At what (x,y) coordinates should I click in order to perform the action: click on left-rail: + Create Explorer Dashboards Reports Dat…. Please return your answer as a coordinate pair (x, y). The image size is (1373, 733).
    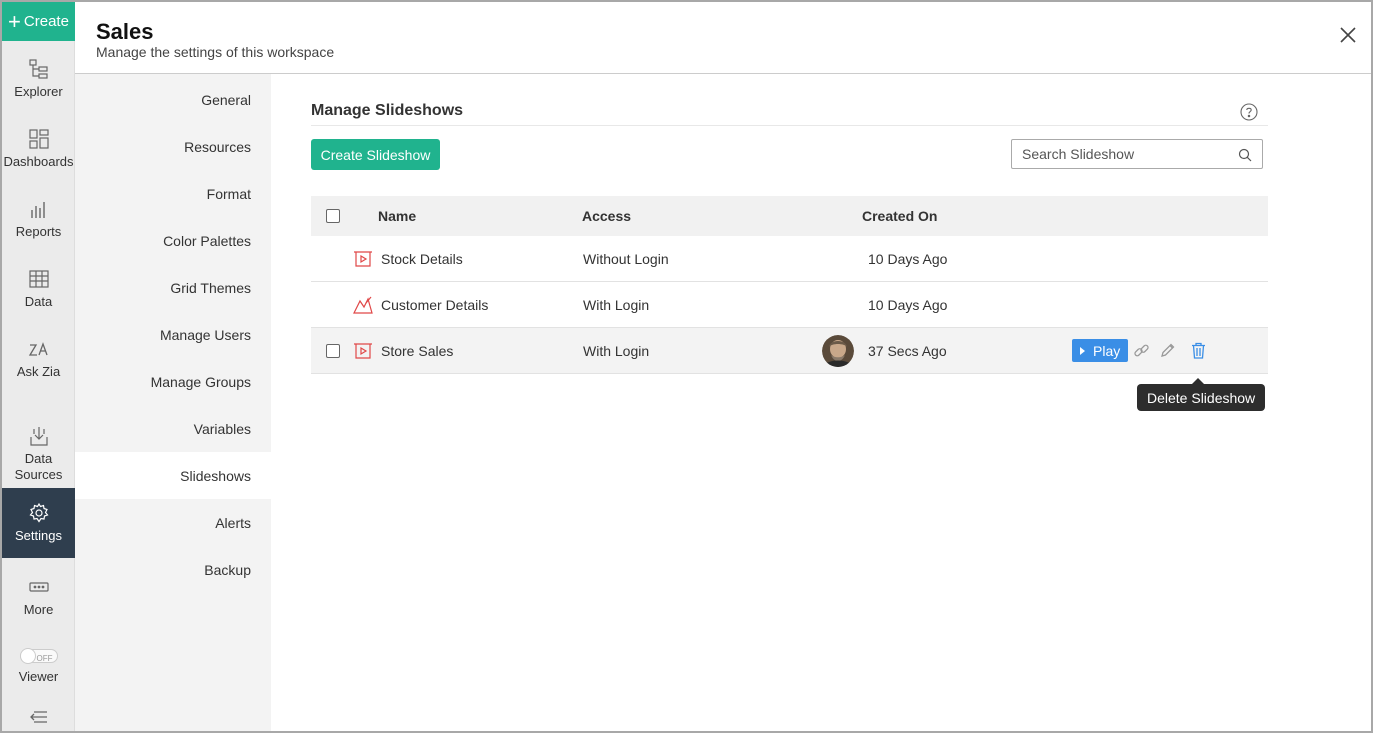
    Looking at the image, I should click on (38, 366).